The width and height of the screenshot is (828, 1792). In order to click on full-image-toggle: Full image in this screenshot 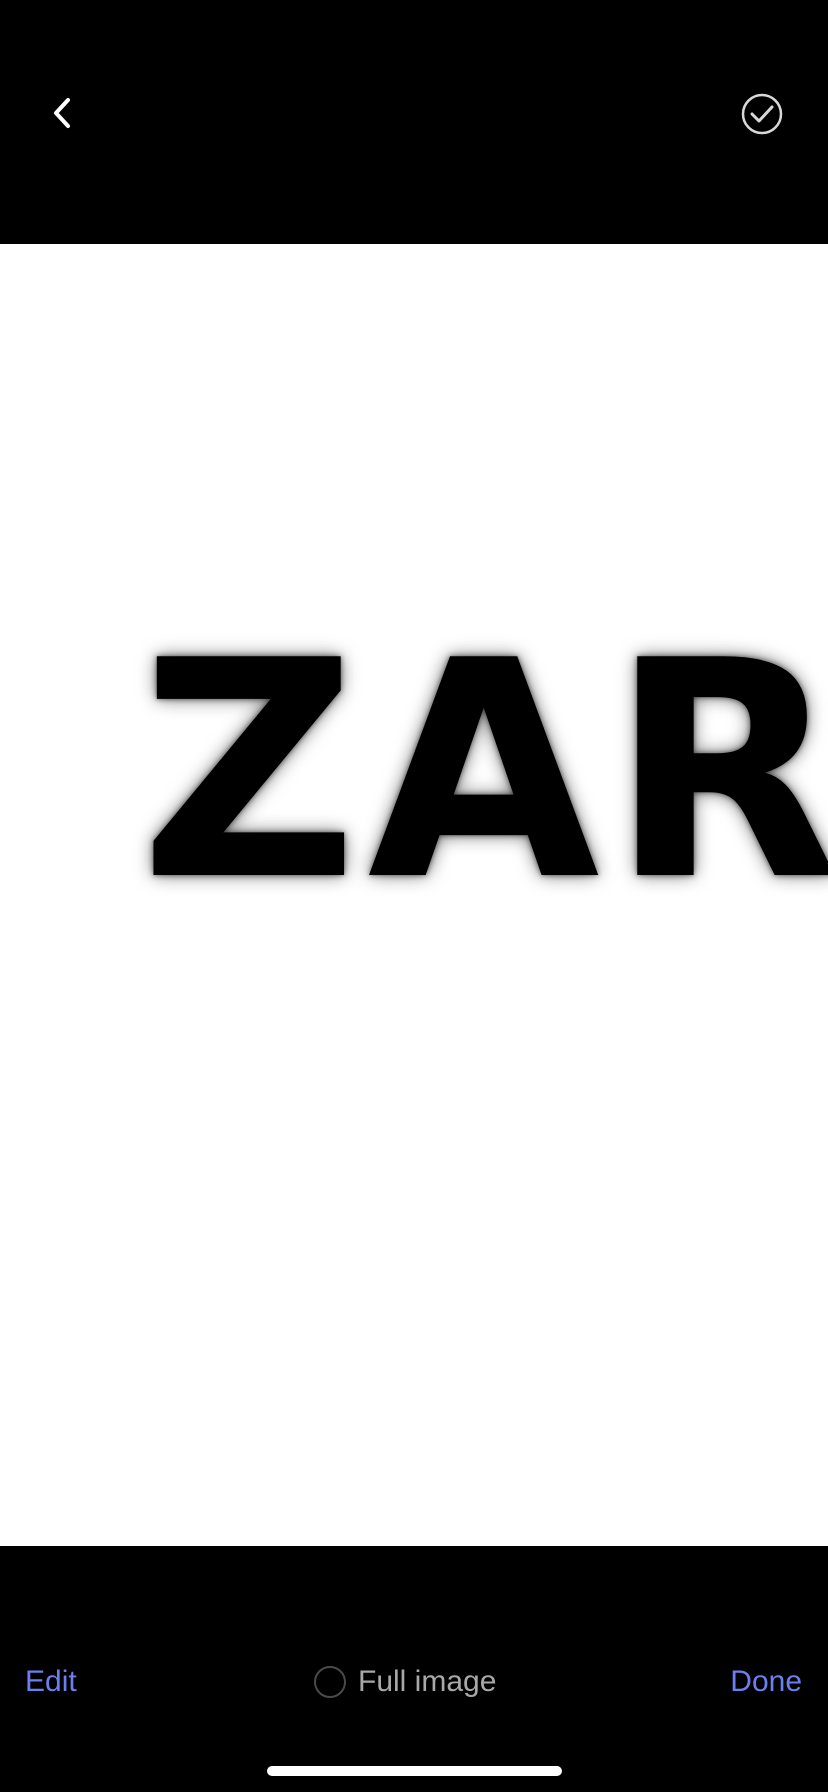, I will do `click(405, 1682)`.